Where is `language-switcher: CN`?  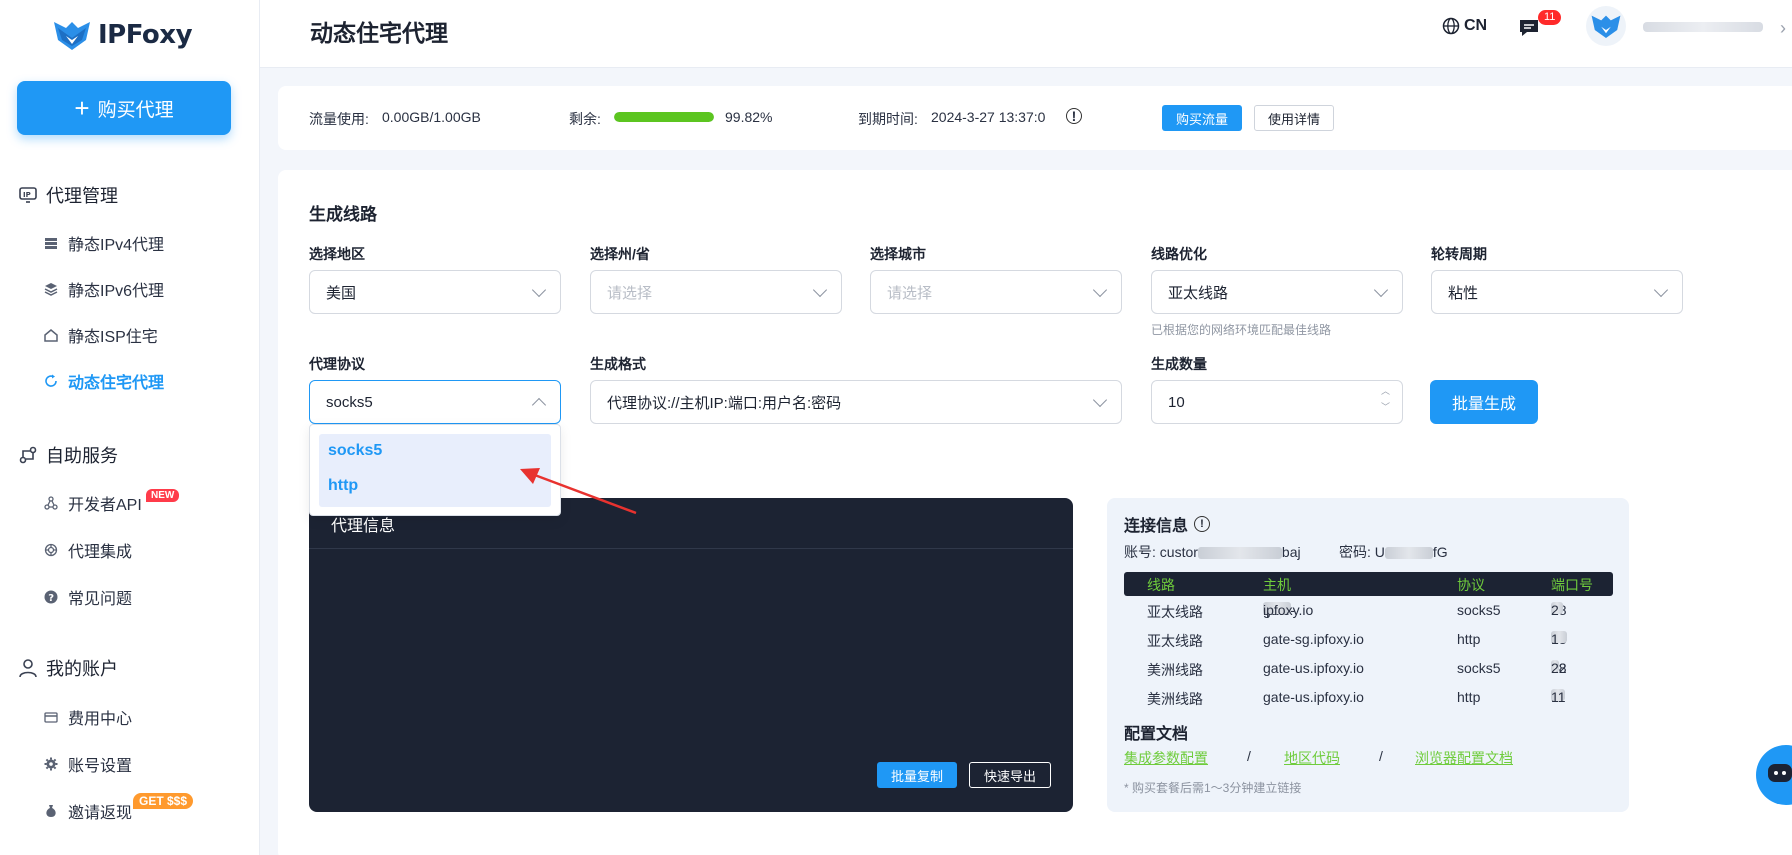 language-switcher: CN is located at coordinates (1464, 26).